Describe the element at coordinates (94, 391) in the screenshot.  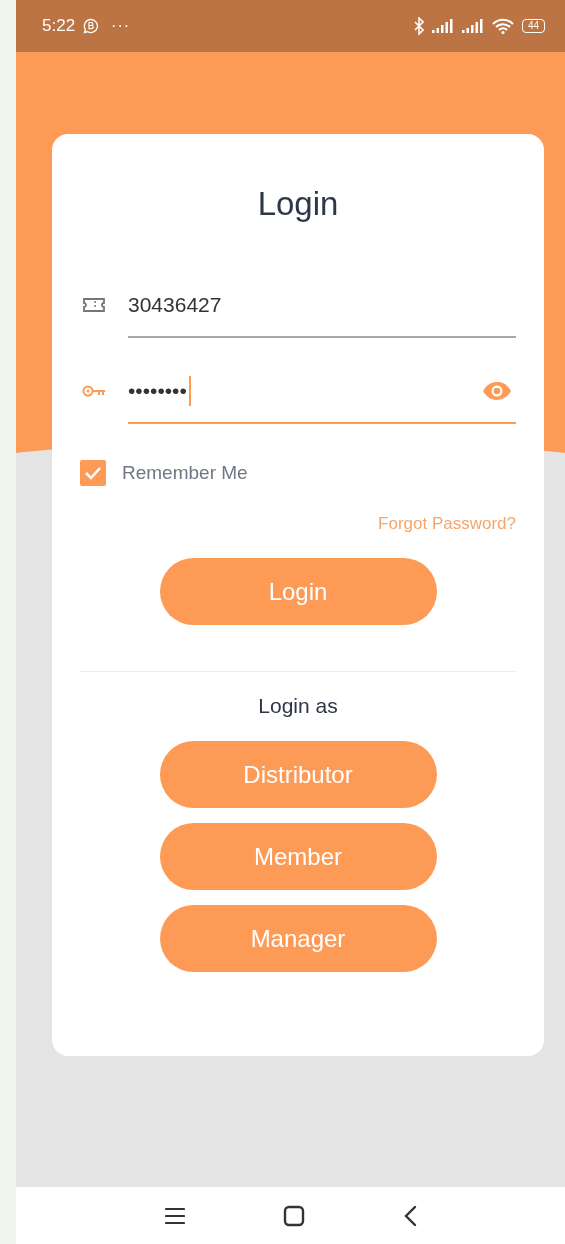
I see `key-icon` at that location.